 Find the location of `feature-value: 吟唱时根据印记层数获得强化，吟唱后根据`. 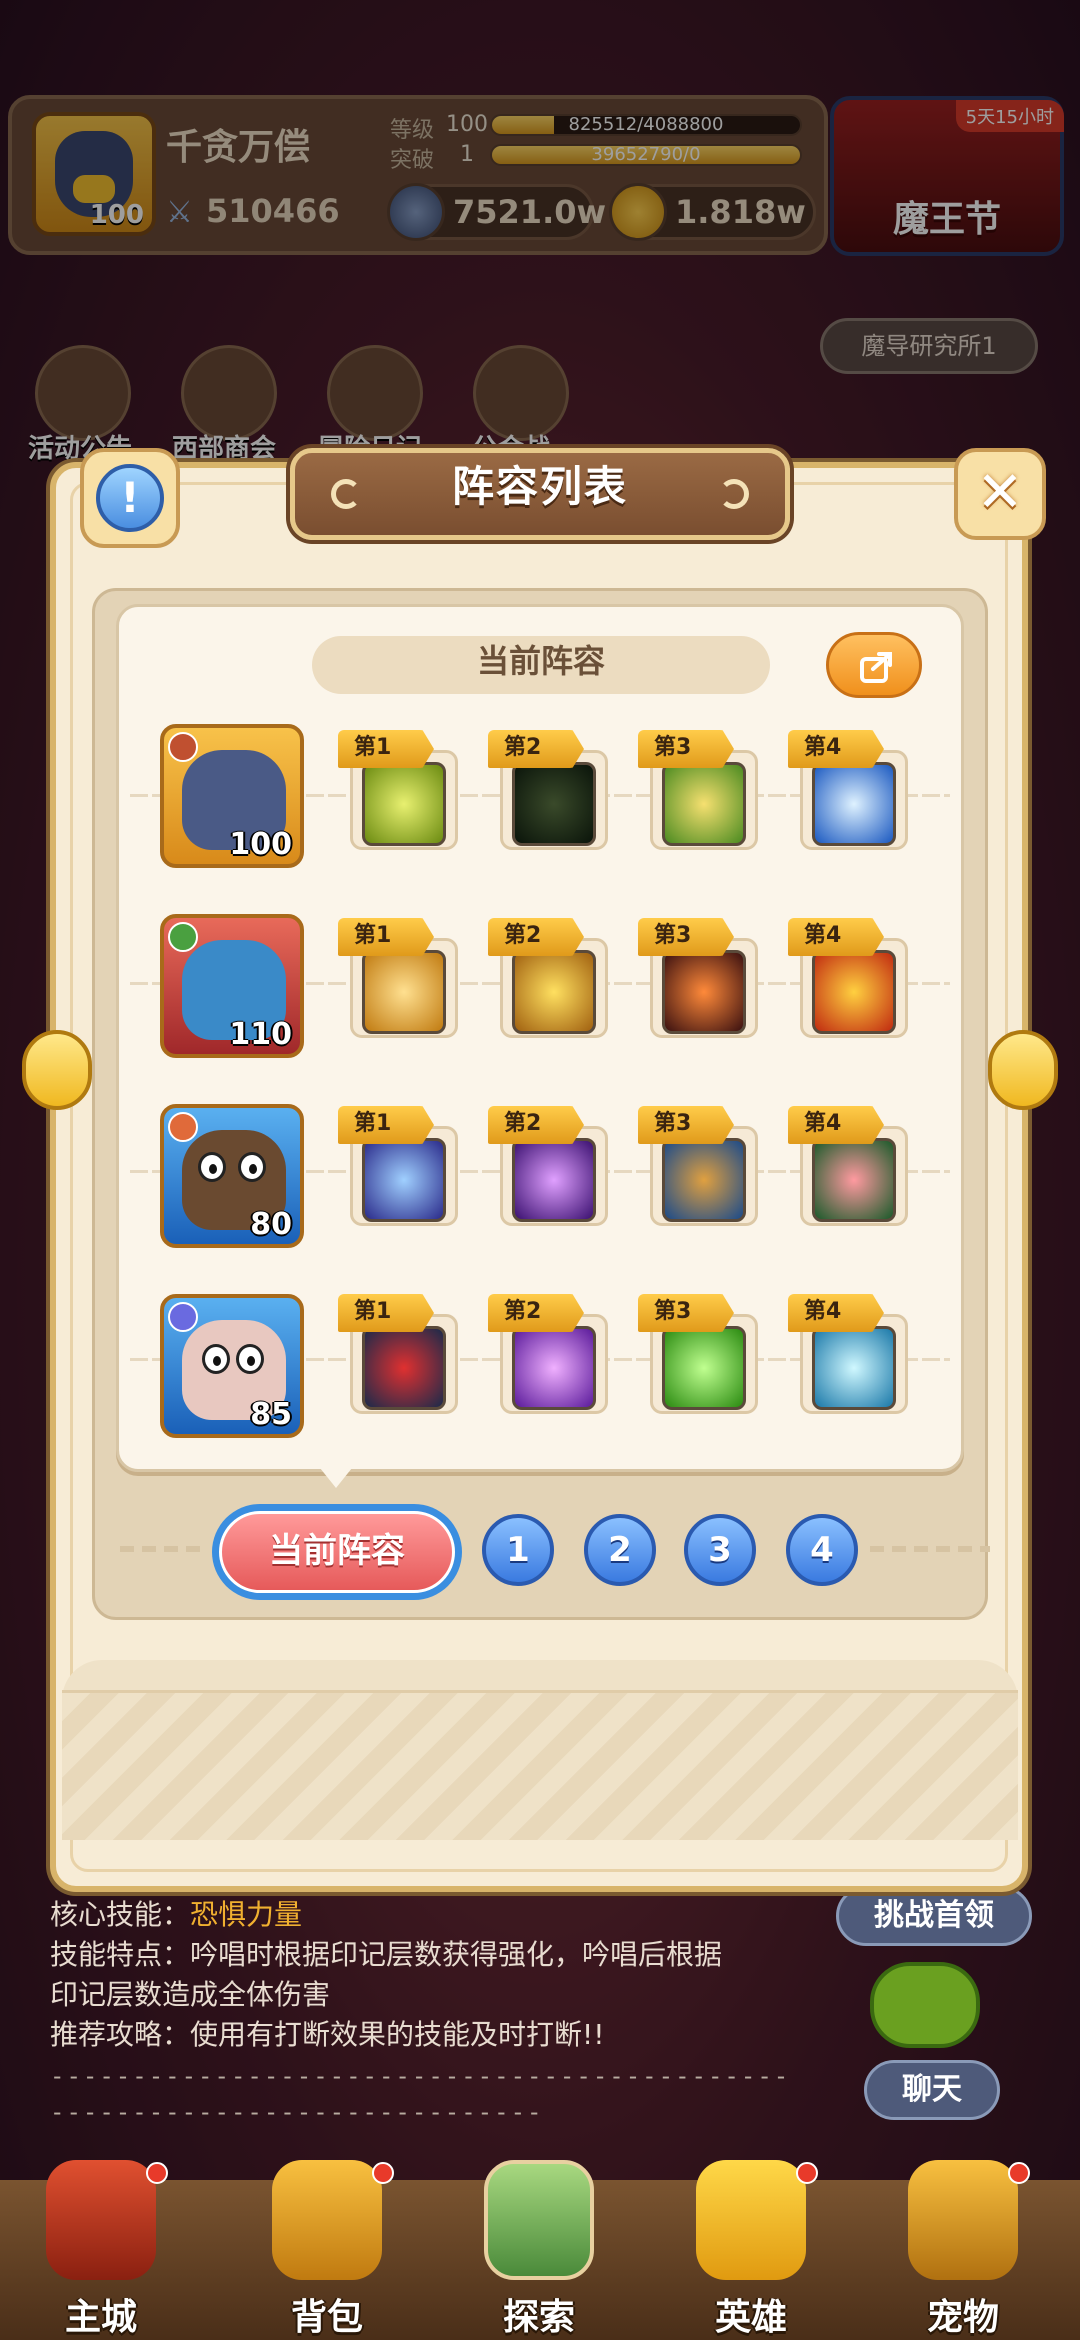

feature-value: 吟唱时根据印记层数获得强化，吟唱后根据 is located at coordinates (456, 1954).